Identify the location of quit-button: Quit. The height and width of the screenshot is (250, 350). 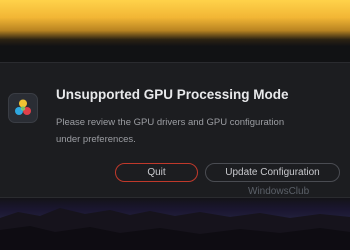
(156, 172).